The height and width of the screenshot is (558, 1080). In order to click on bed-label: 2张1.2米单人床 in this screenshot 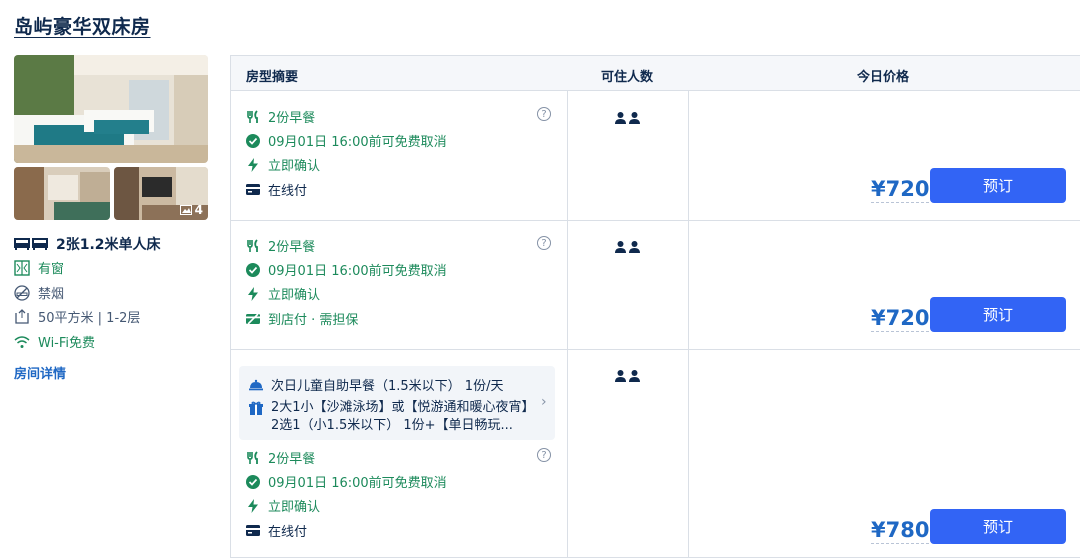, I will do `click(108, 245)`.